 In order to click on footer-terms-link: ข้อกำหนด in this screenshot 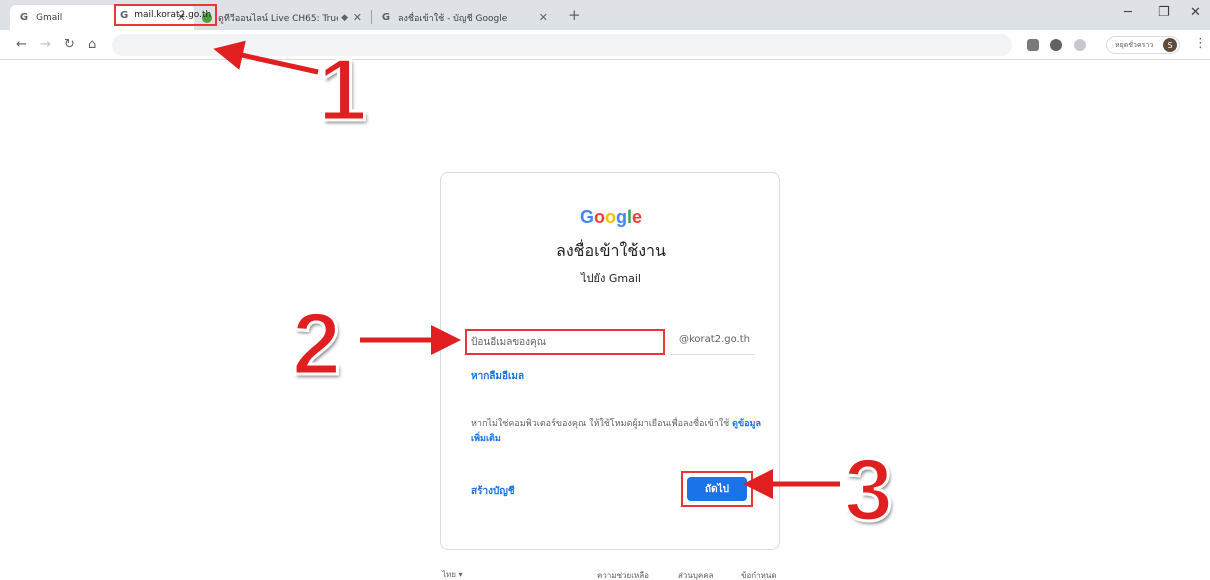, I will do `click(759, 574)`.